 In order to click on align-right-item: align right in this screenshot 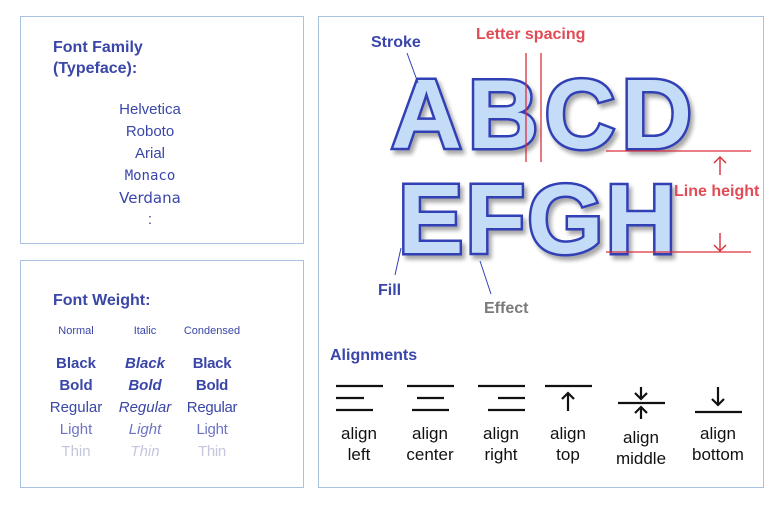, I will do `click(501, 424)`.